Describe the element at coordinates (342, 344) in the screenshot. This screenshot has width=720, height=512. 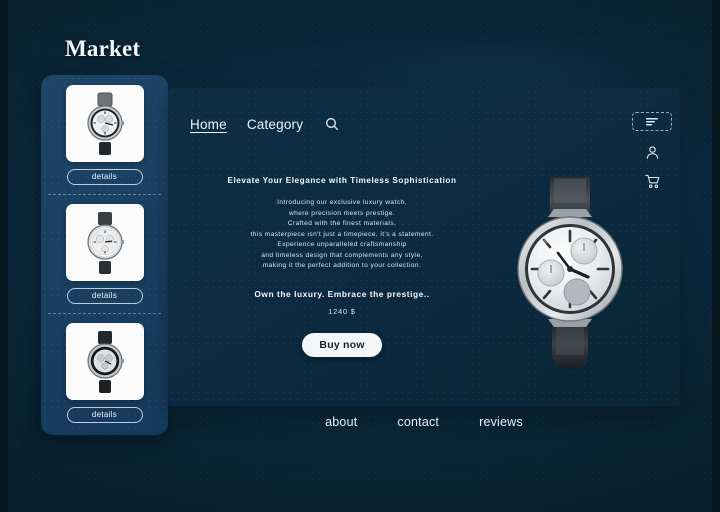
I see `buy-now-button: Buy now` at that location.